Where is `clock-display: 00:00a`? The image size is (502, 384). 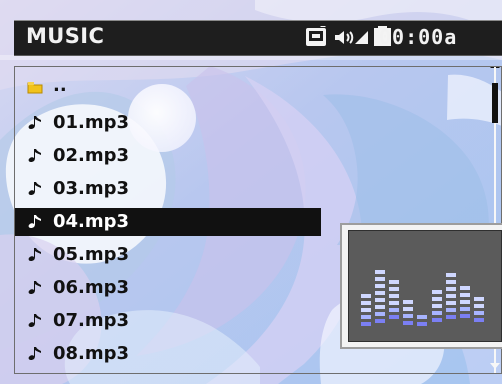
clock-display: 00:00a is located at coordinates (418, 37).